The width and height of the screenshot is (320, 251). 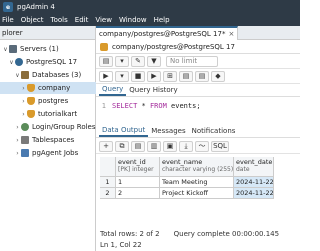 I want to click on table-cell: 2, so click(x=138, y=193).